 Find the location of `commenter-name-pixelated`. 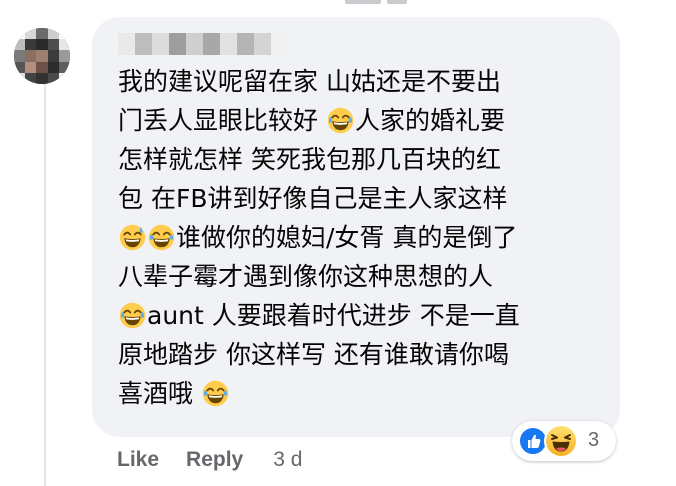

commenter-name-pixelated is located at coordinates (203, 44).